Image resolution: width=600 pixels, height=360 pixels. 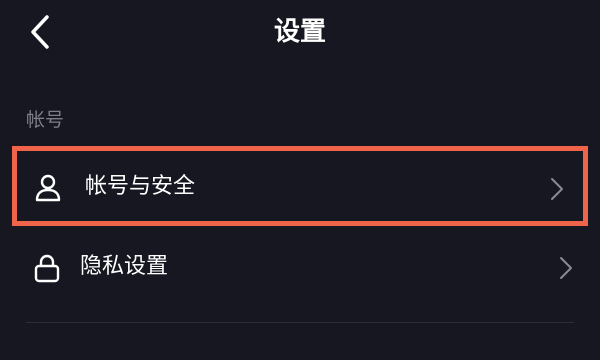 What do you see at coordinates (48, 188) in the screenshot?
I see `user-icon` at bounding box center [48, 188].